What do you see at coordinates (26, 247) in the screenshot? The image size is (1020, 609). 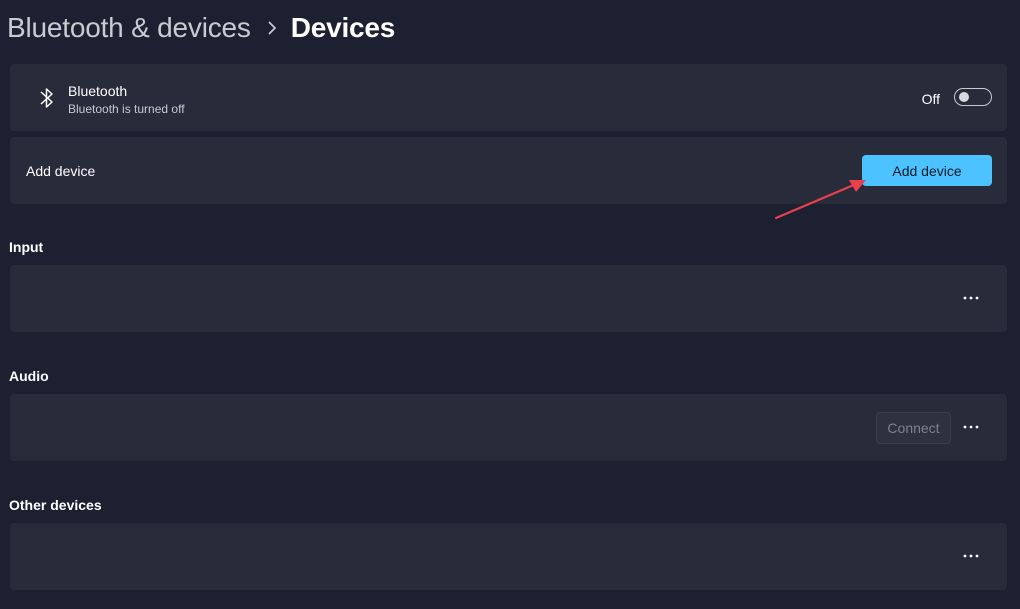 I see `section-title-input: Input` at bounding box center [26, 247].